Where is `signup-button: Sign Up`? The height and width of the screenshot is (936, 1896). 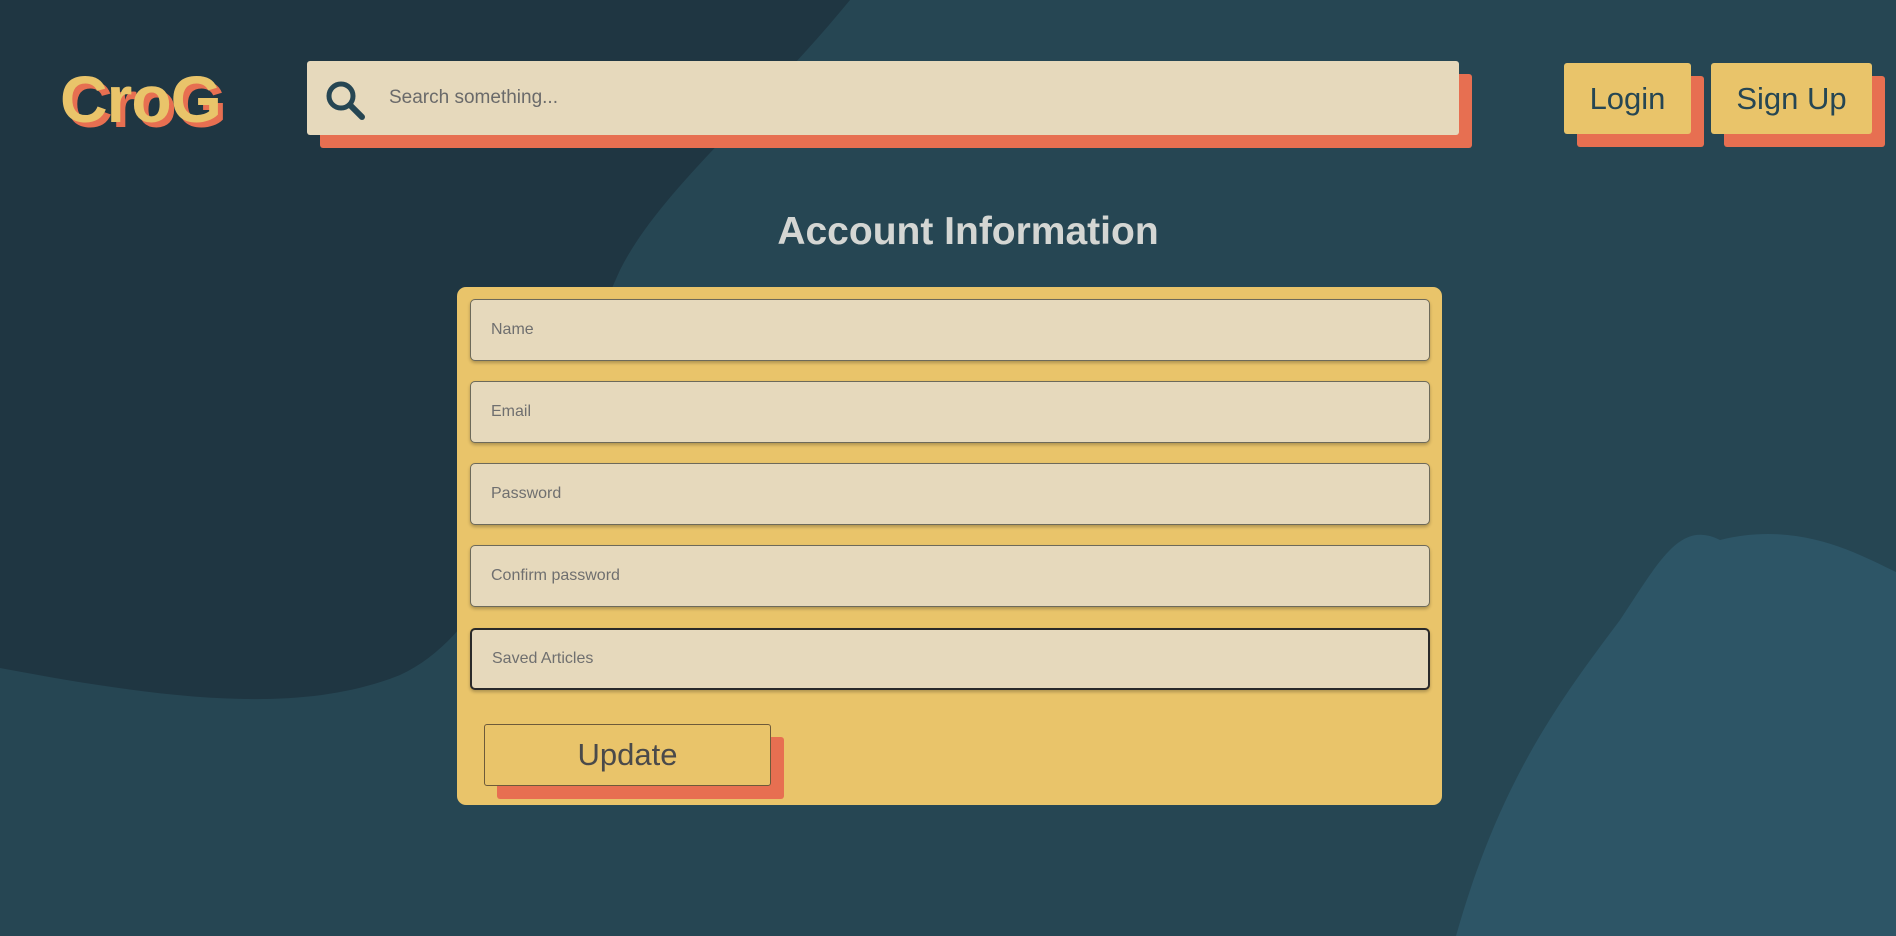
signup-button: Sign Up is located at coordinates (1791, 98).